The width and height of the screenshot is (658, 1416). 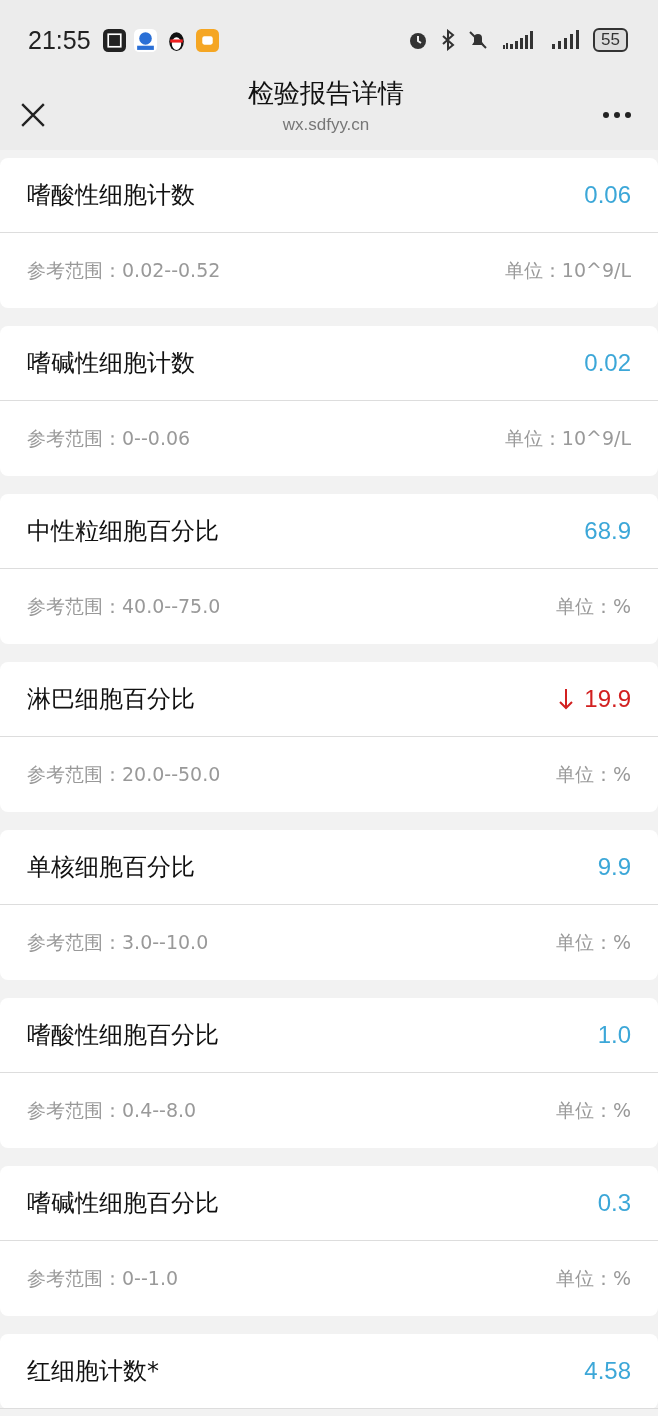 I want to click on test-name: 红细胞计数*, so click(x=93, y=1371).